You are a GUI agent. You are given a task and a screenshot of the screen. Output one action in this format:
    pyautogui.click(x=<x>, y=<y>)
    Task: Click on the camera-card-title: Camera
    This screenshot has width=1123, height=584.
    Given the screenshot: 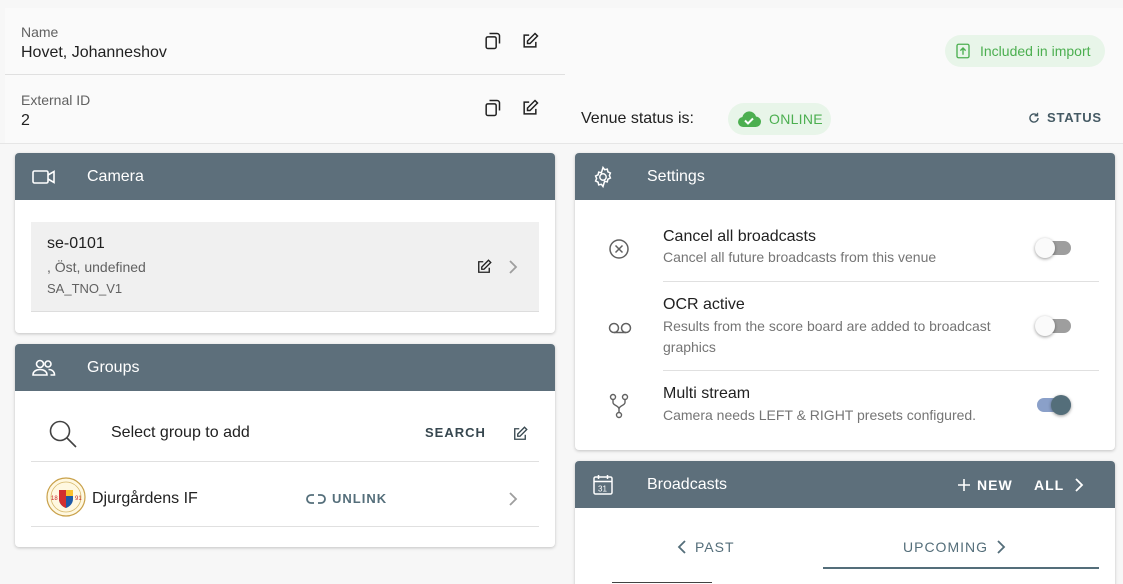 What is the action you would take?
    pyautogui.click(x=115, y=176)
    